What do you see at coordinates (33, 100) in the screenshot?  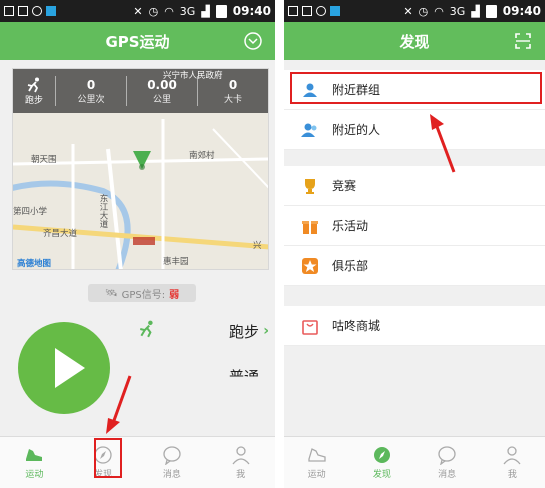 I see `mode-label: 跑步` at bounding box center [33, 100].